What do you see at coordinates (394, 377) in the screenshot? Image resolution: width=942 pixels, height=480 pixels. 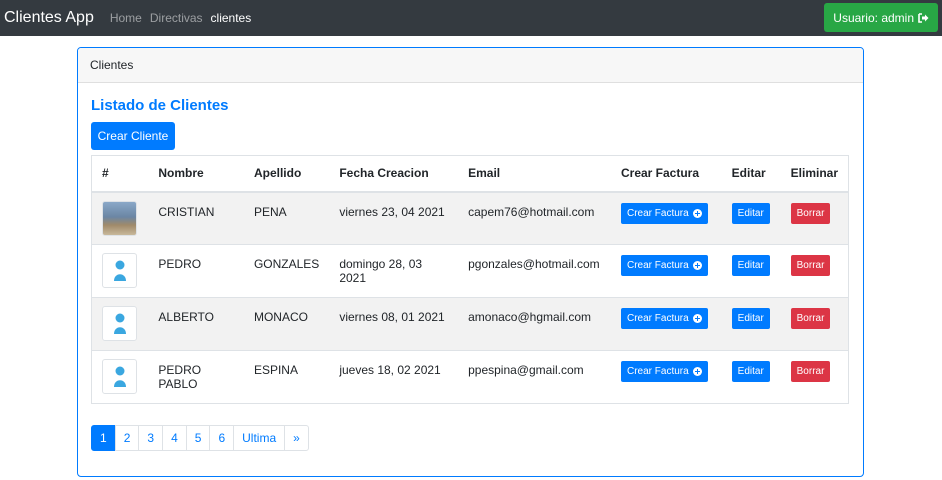 I see `client-fecha: jueves 18, 02 2021` at bounding box center [394, 377].